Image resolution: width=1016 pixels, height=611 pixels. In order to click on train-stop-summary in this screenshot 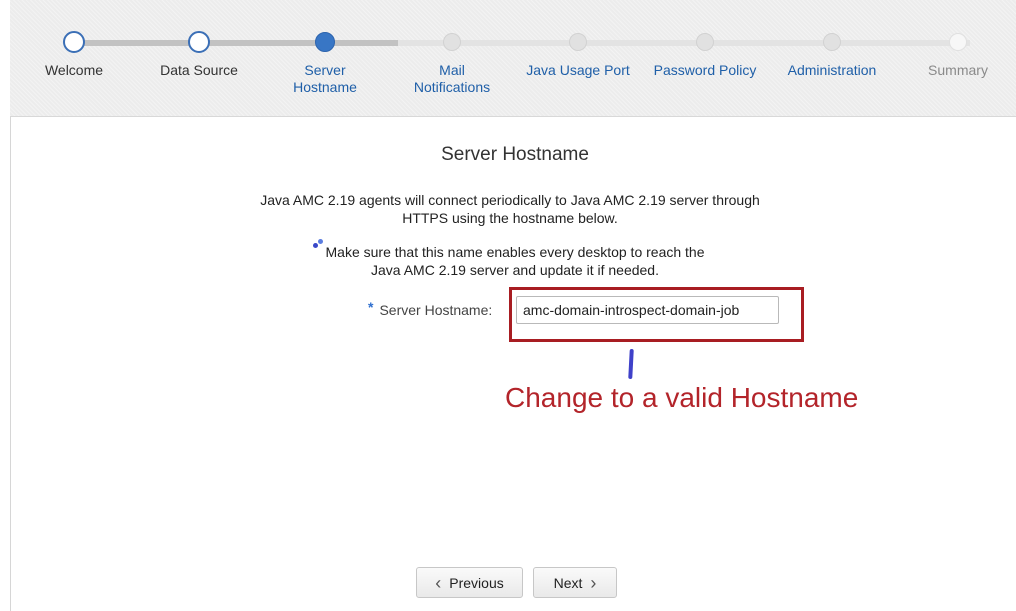, I will do `click(958, 42)`.